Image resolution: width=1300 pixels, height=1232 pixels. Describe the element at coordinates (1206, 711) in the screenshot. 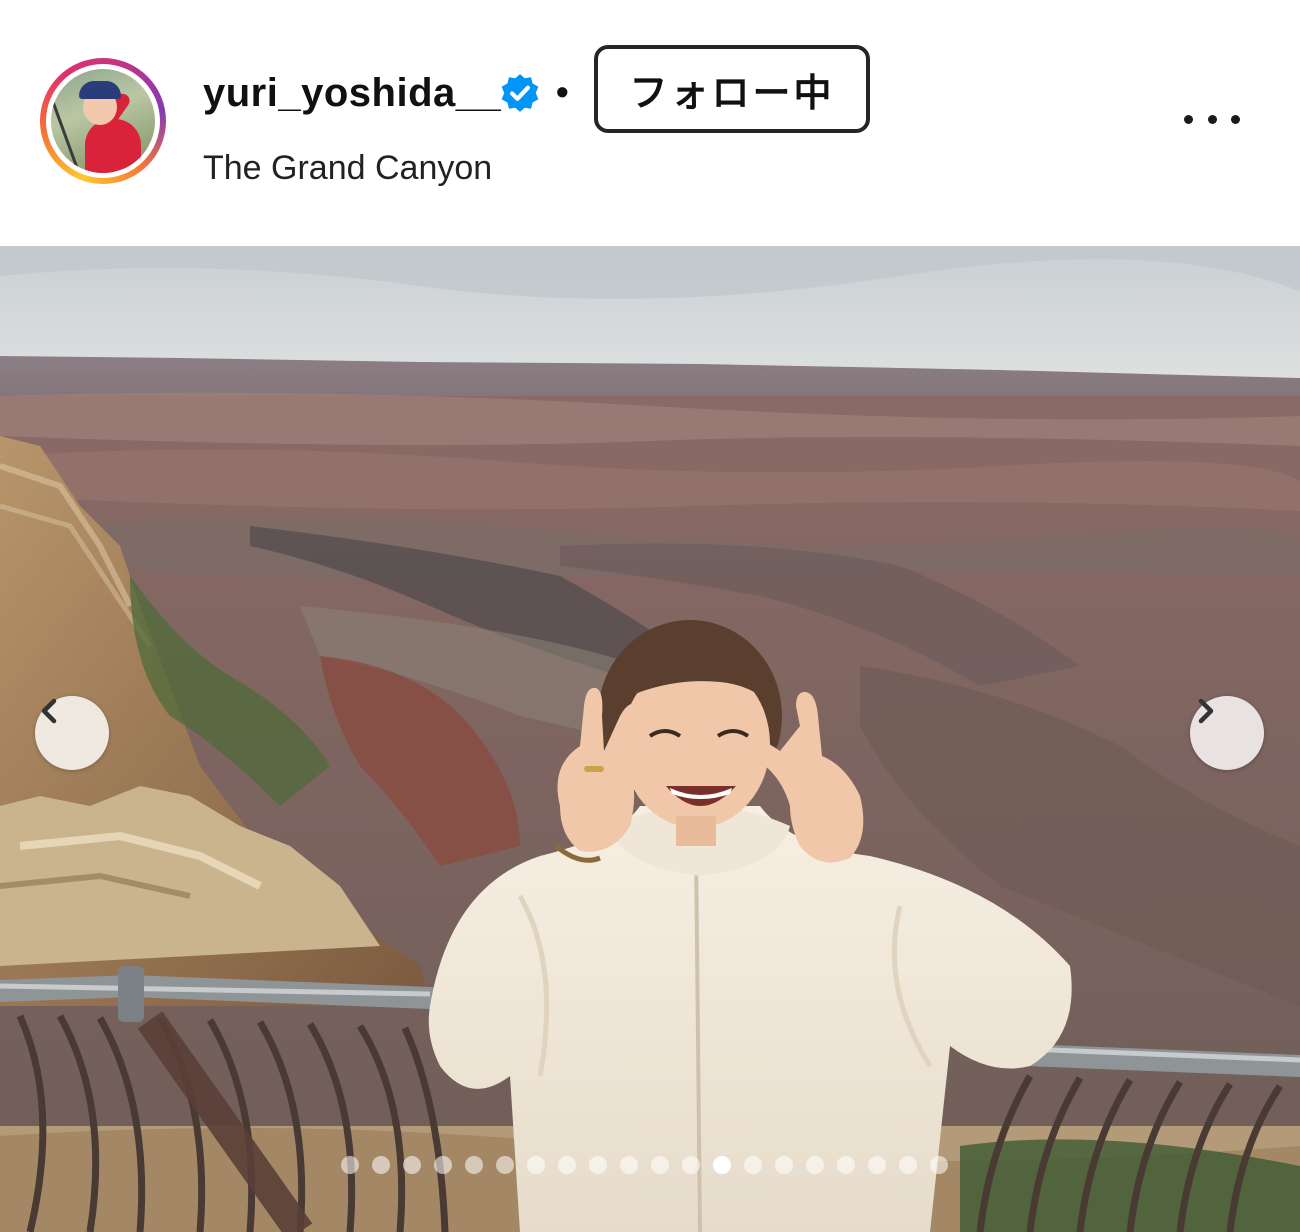

I see `chevron-right-icon` at that location.